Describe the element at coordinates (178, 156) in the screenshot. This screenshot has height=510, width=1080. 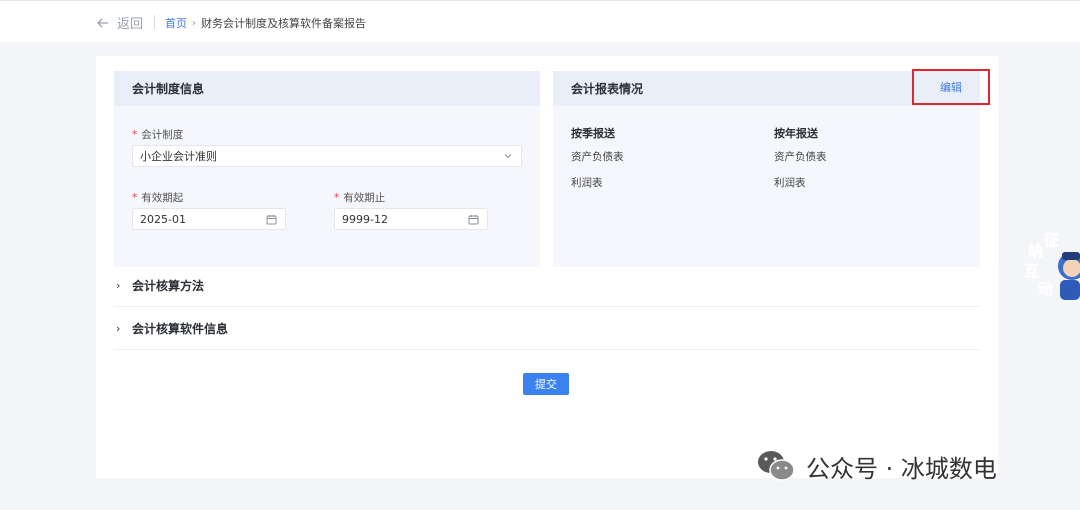
I see `accounting-system-value: 小企业会计准则` at that location.